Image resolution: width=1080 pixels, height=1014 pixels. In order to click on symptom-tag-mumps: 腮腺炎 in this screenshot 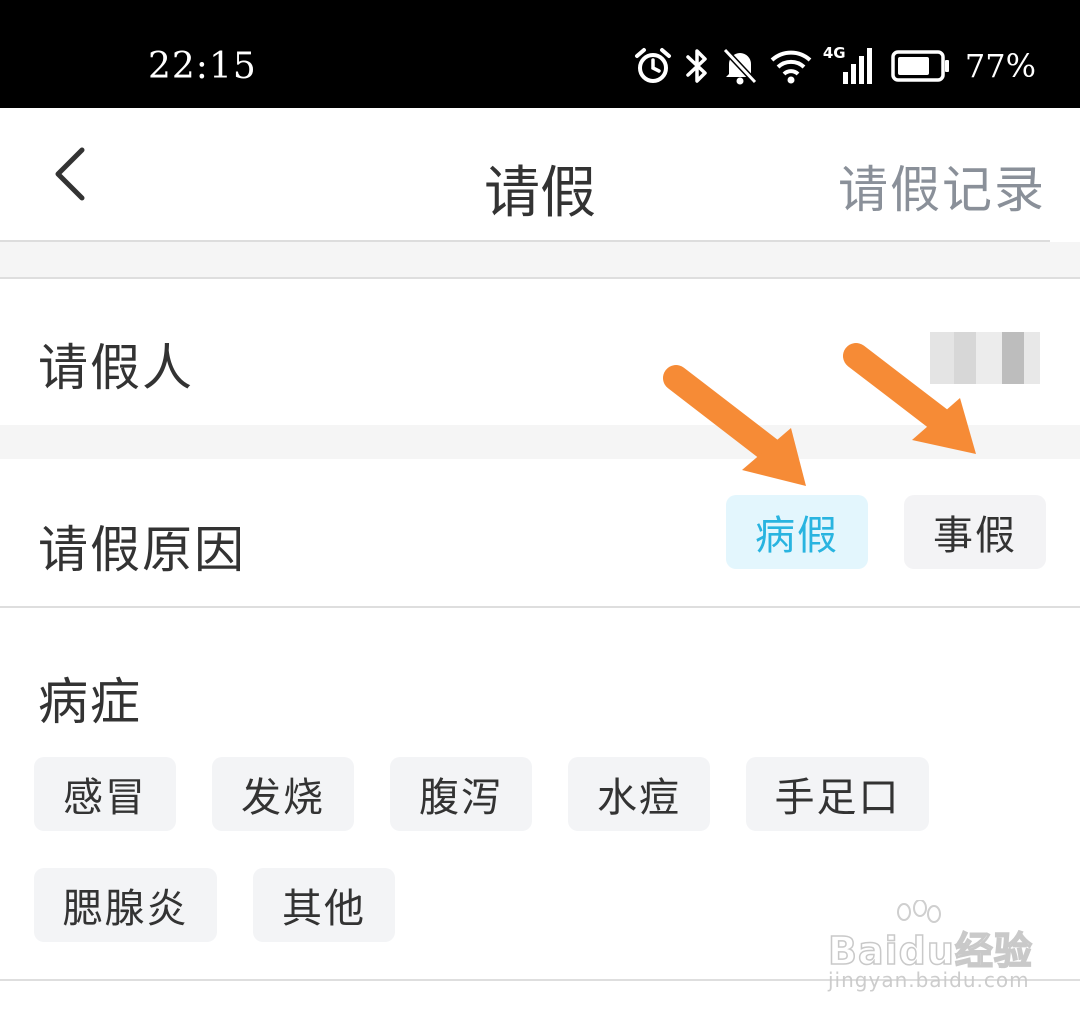, I will do `click(125, 905)`.